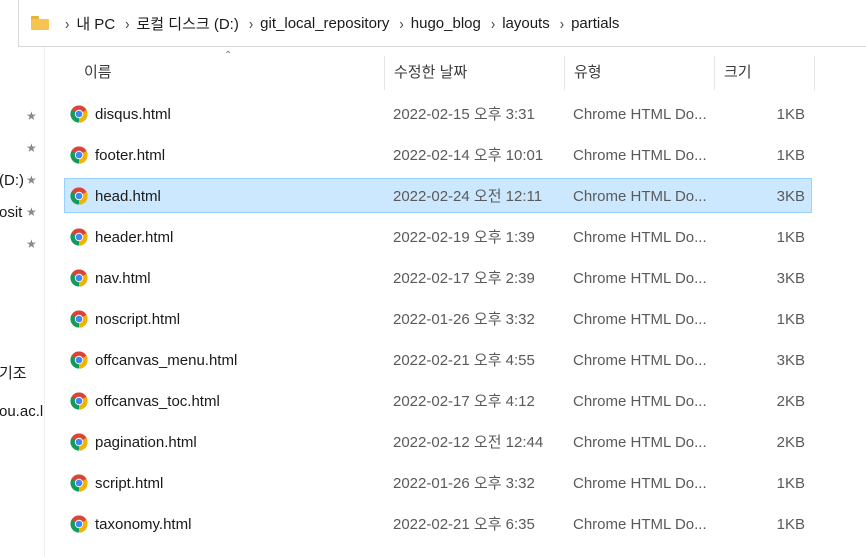 Image resolution: width=866 pixels, height=557 pixels. Describe the element at coordinates (464, 237) in the screenshot. I see `file-date-modified: 2022-02-19 오후 1:39` at that location.